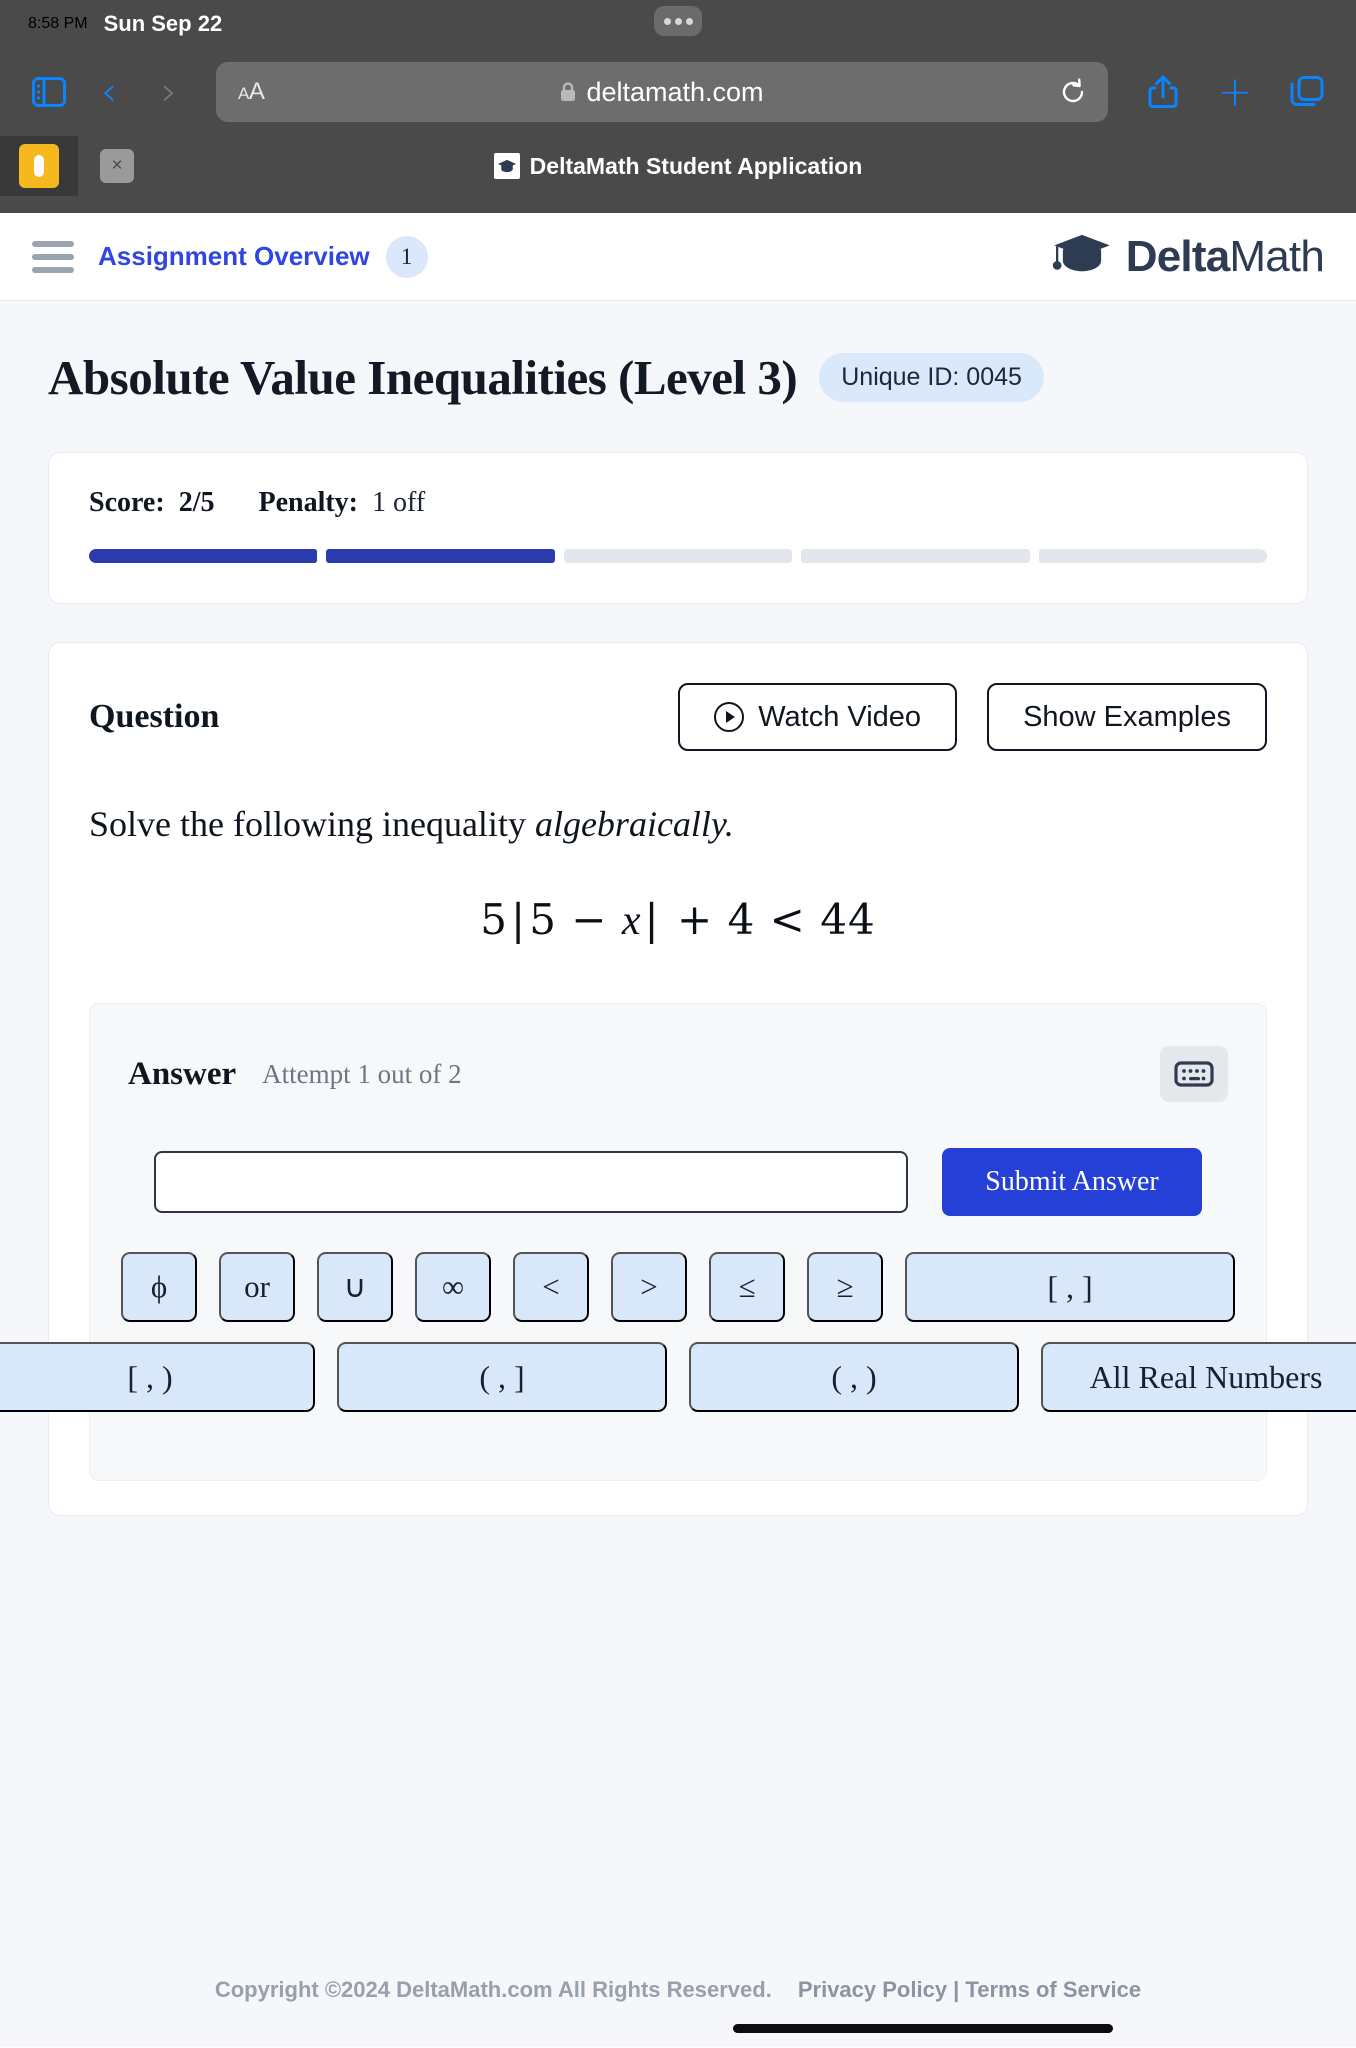 This screenshot has height=2048, width=1356. I want to click on tab-title: DeltaMath Student Application, so click(696, 165).